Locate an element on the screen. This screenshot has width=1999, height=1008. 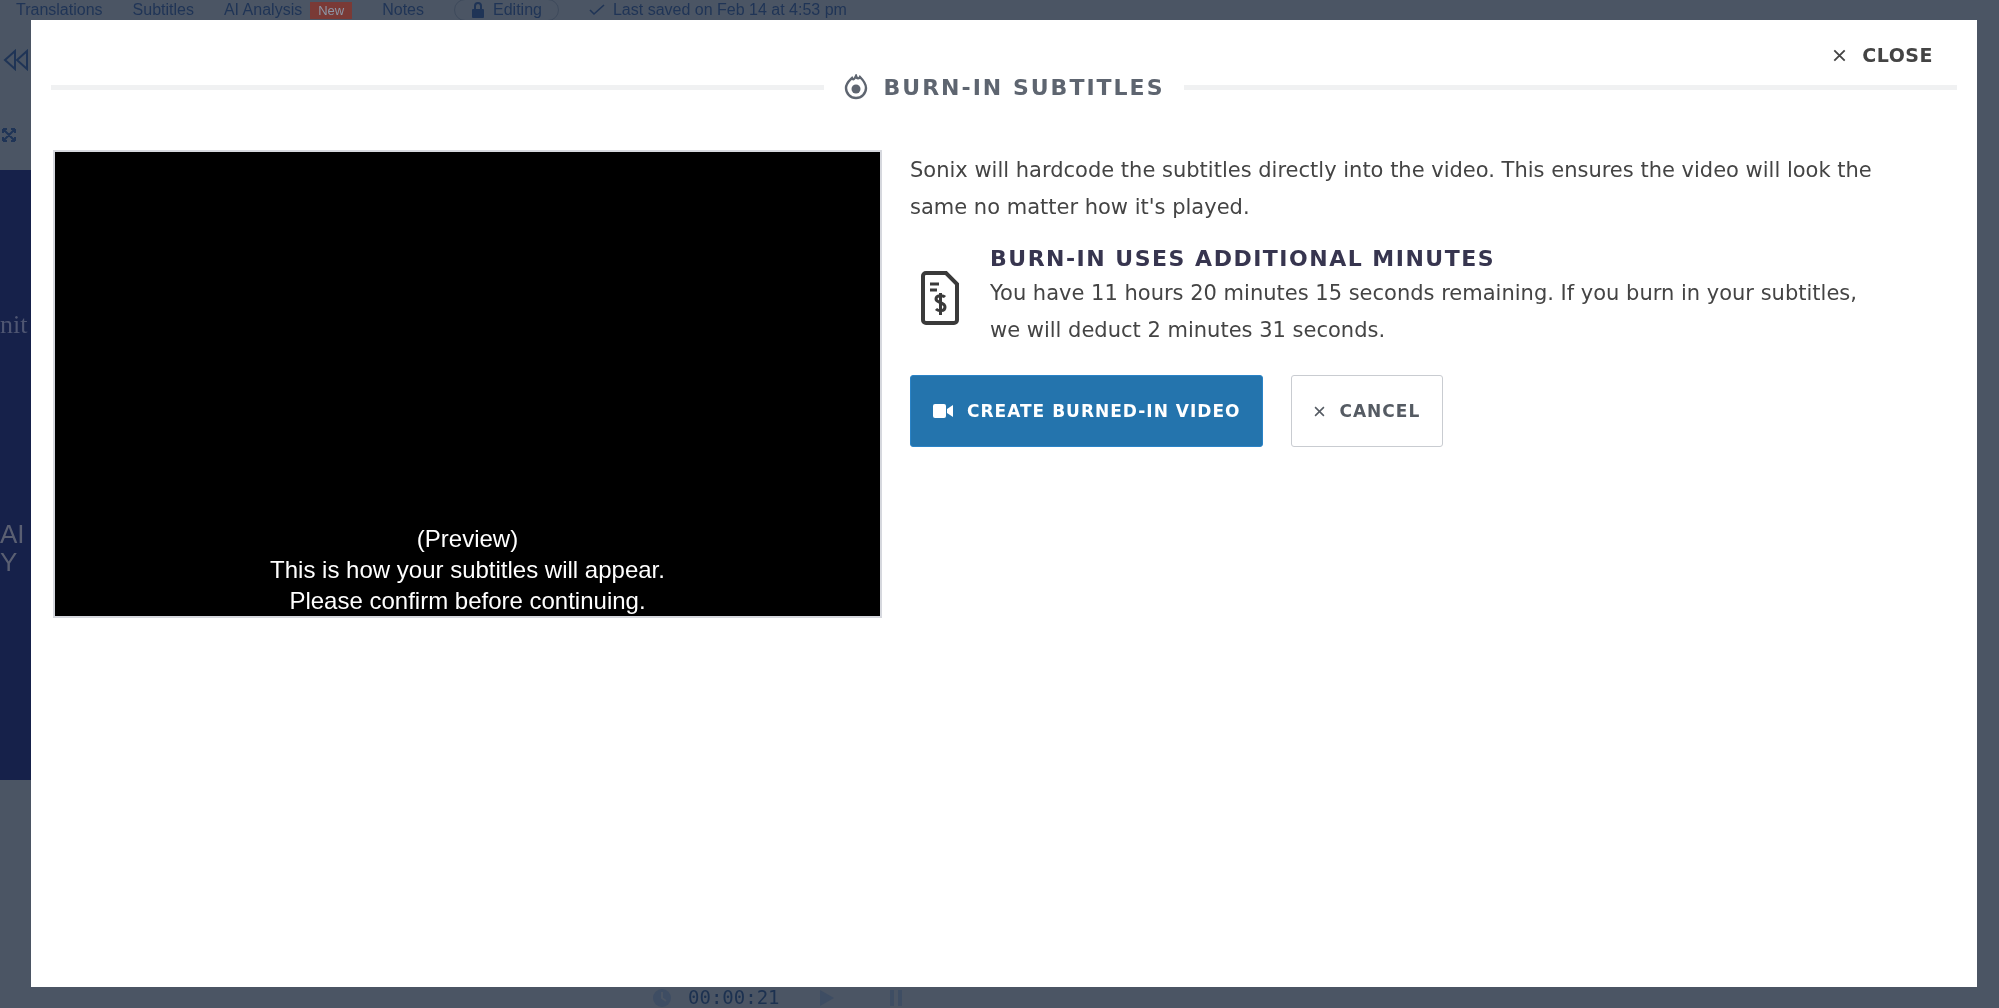
side-text: AI is located at coordinates (13, 534).